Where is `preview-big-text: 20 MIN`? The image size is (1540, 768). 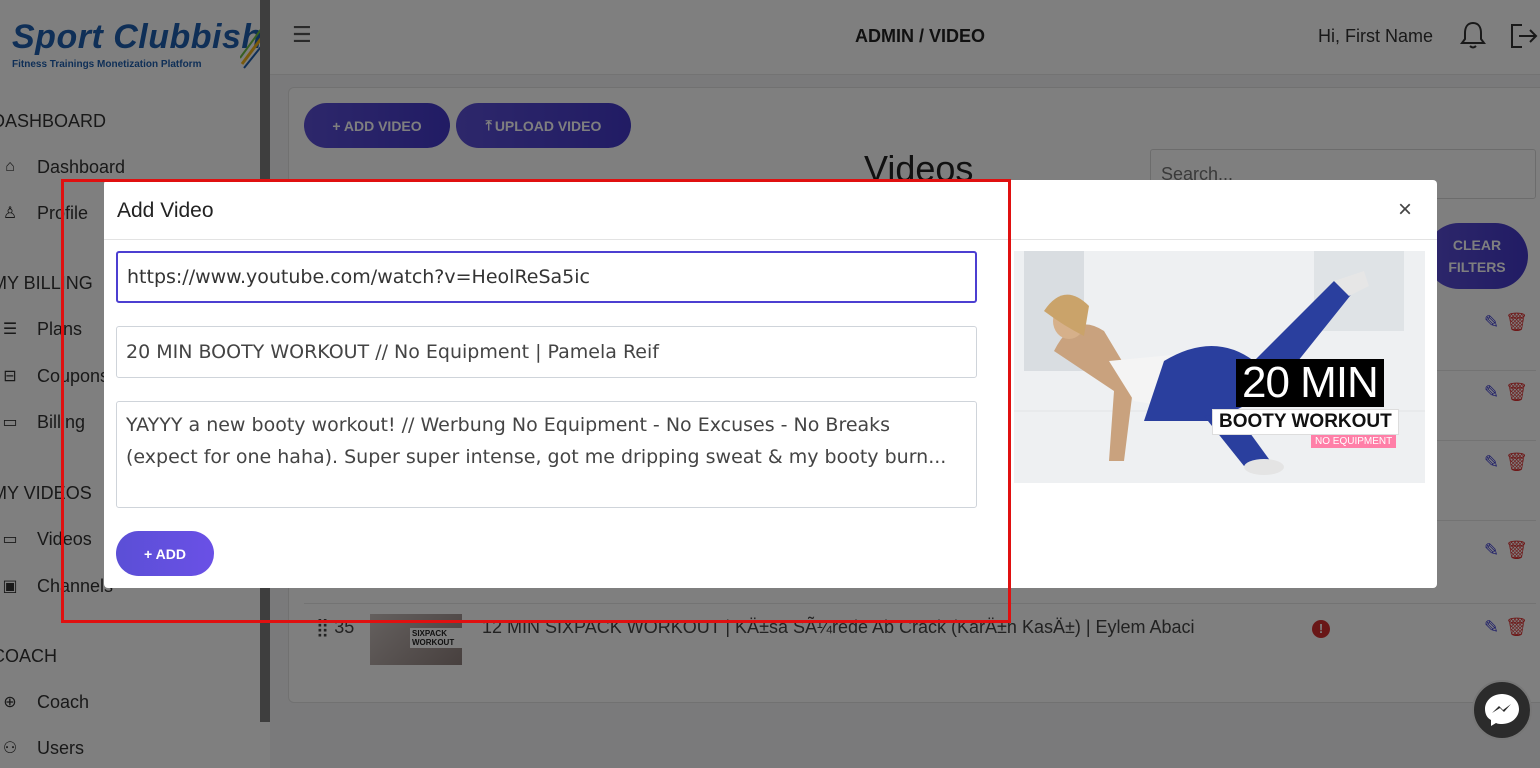
preview-big-text: 20 MIN is located at coordinates (1310, 383).